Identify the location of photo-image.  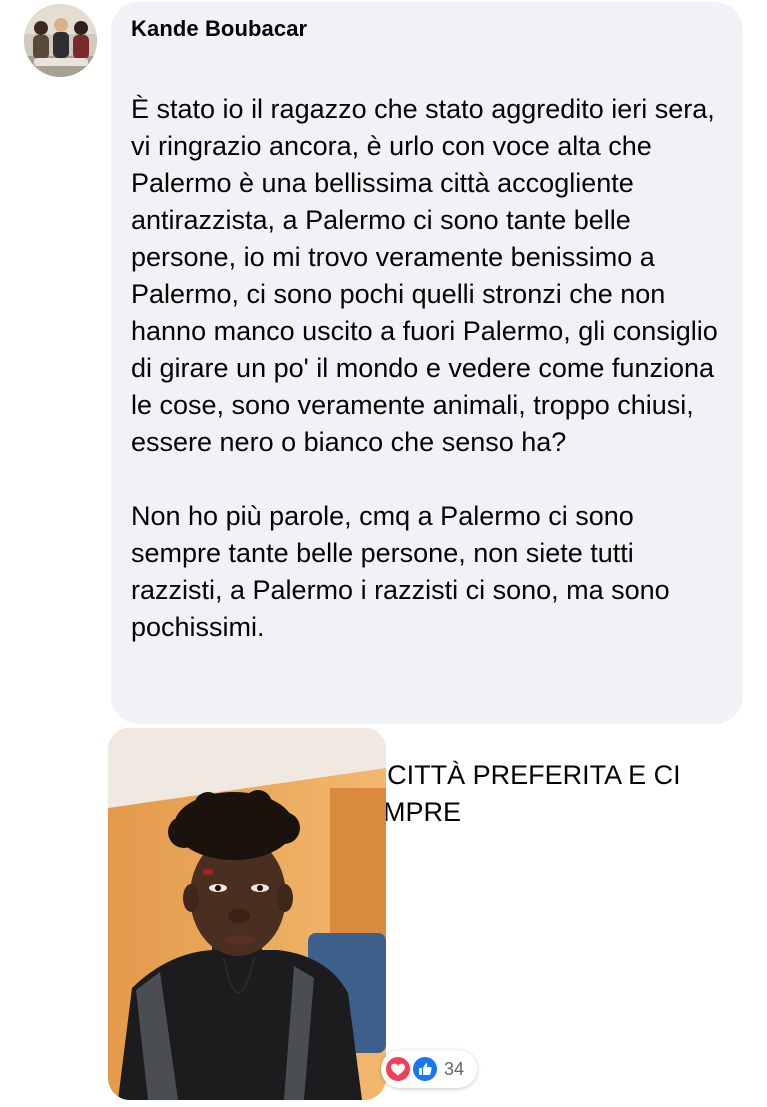
(247, 914).